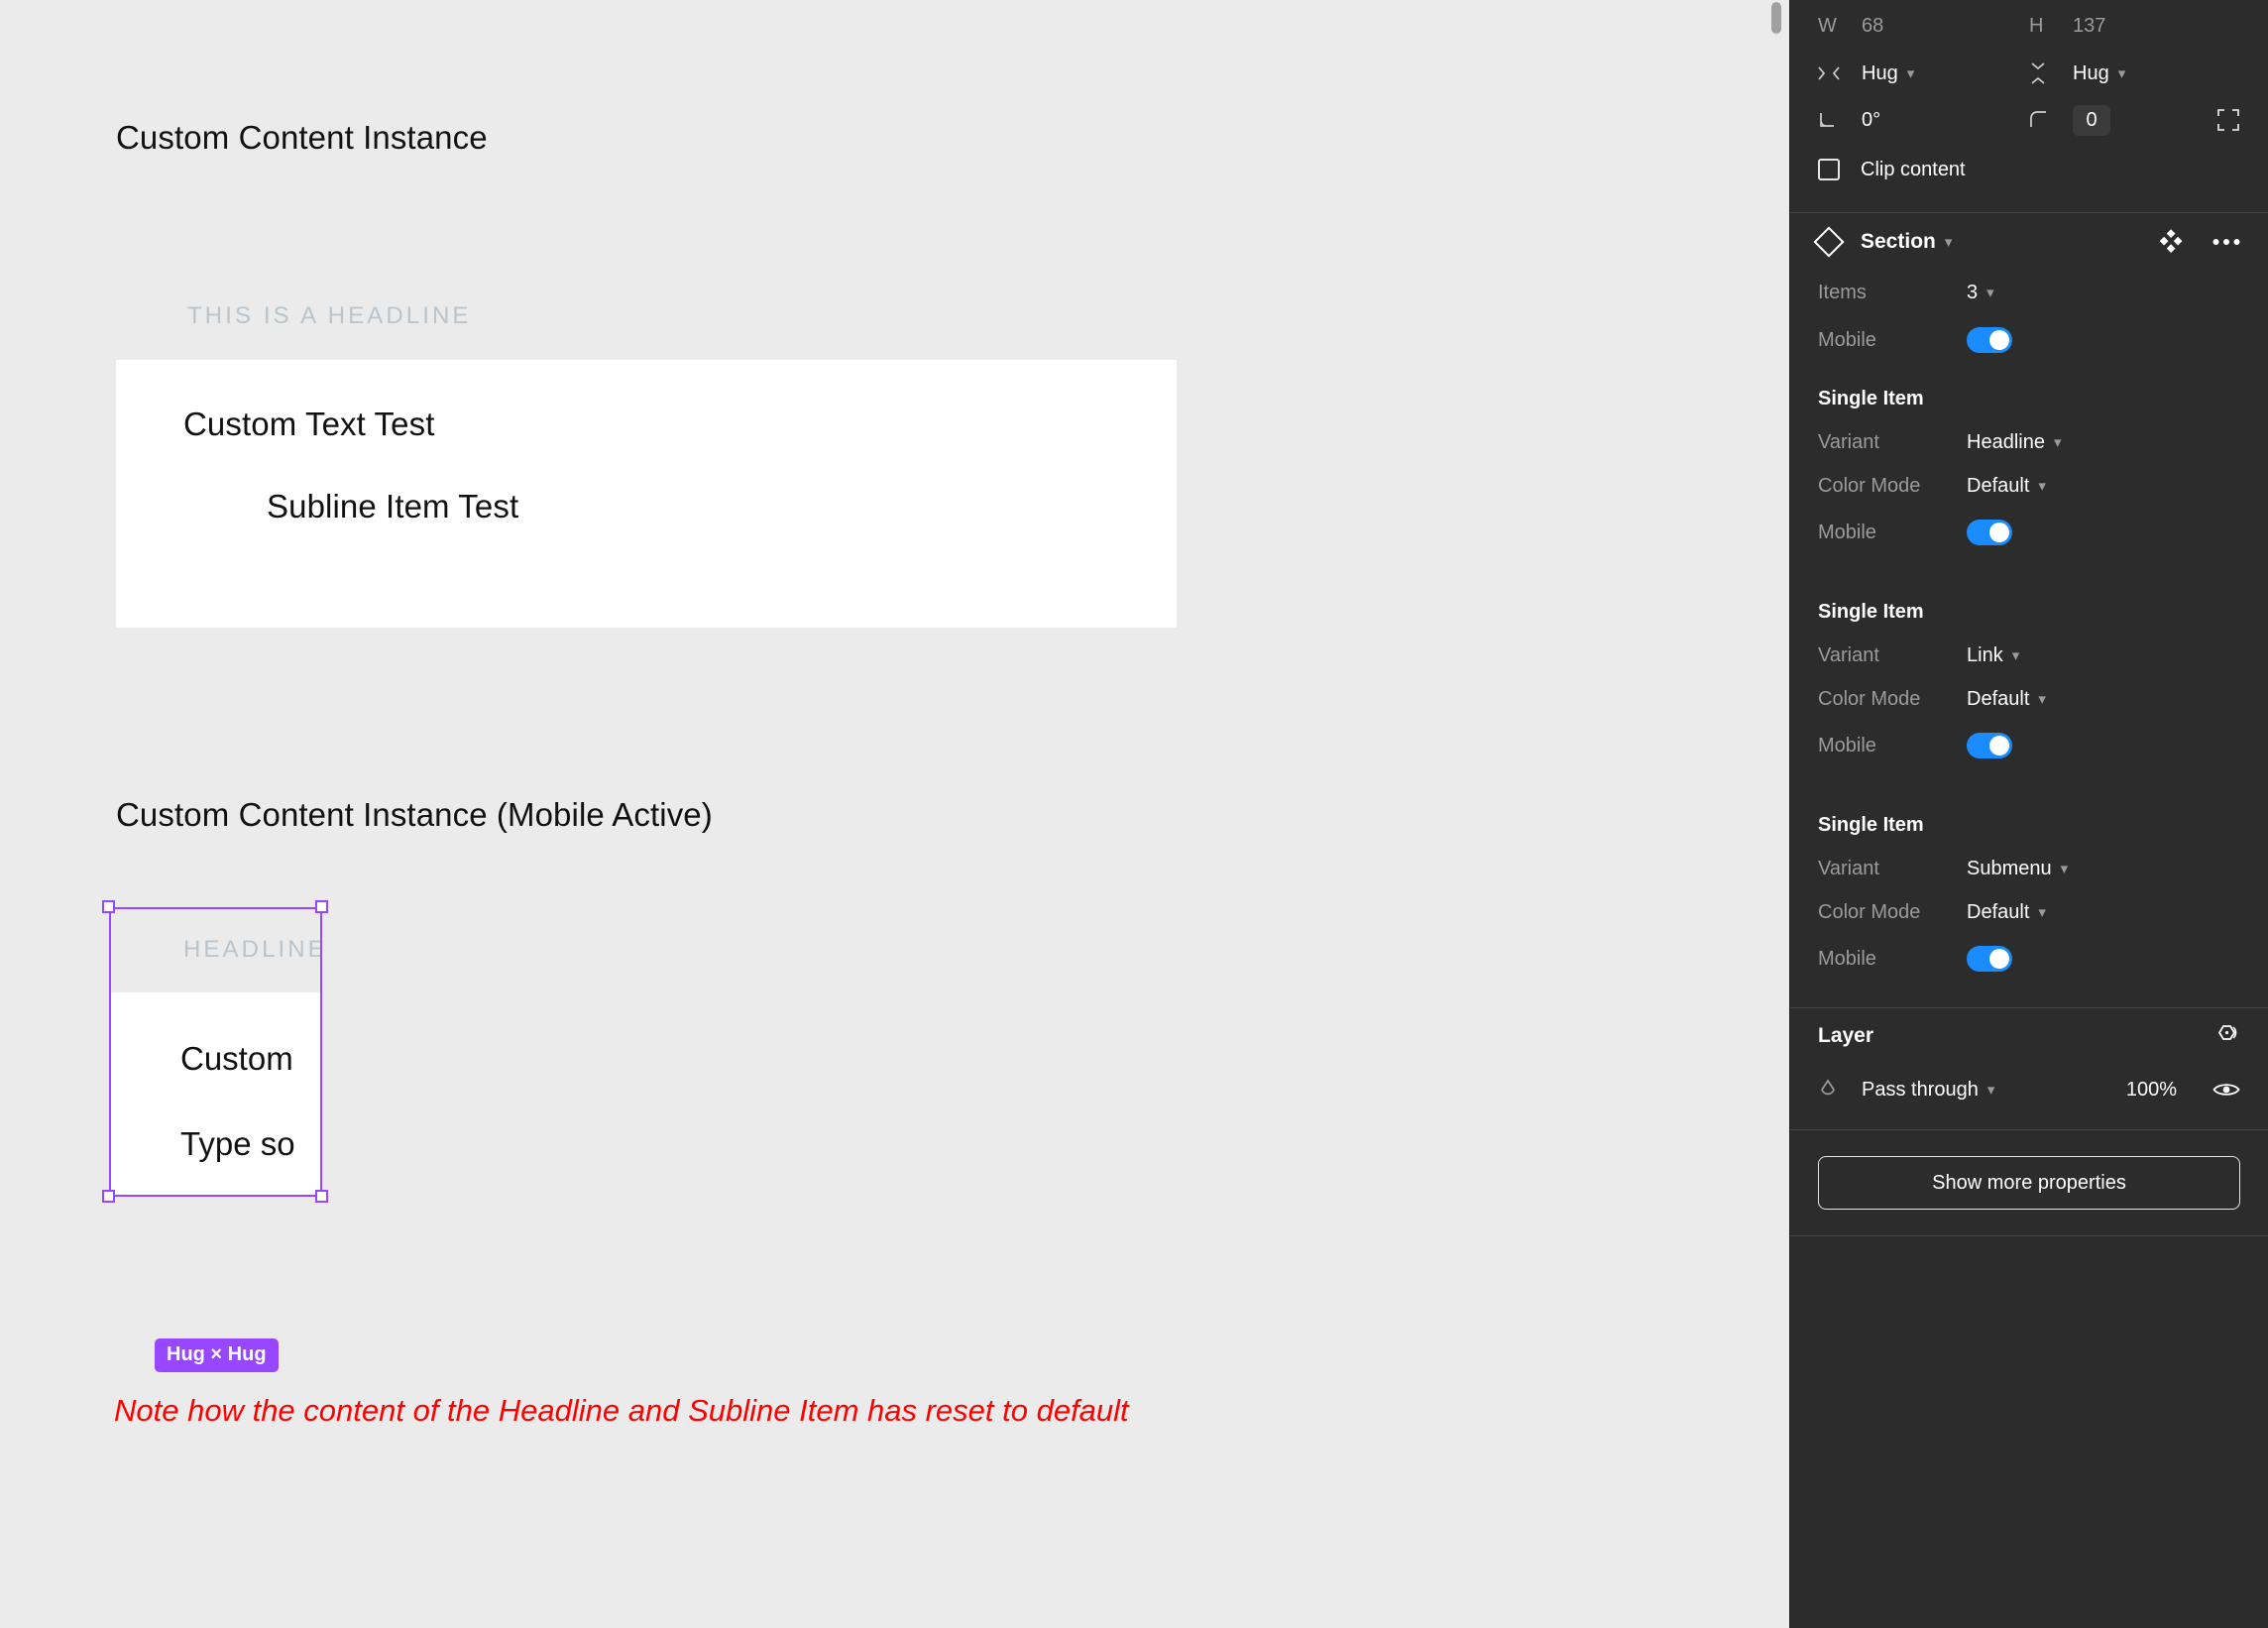 This screenshot has height=1628, width=2268. I want to click on rotation-radius-row: 0° 0, so click(2029, 120).